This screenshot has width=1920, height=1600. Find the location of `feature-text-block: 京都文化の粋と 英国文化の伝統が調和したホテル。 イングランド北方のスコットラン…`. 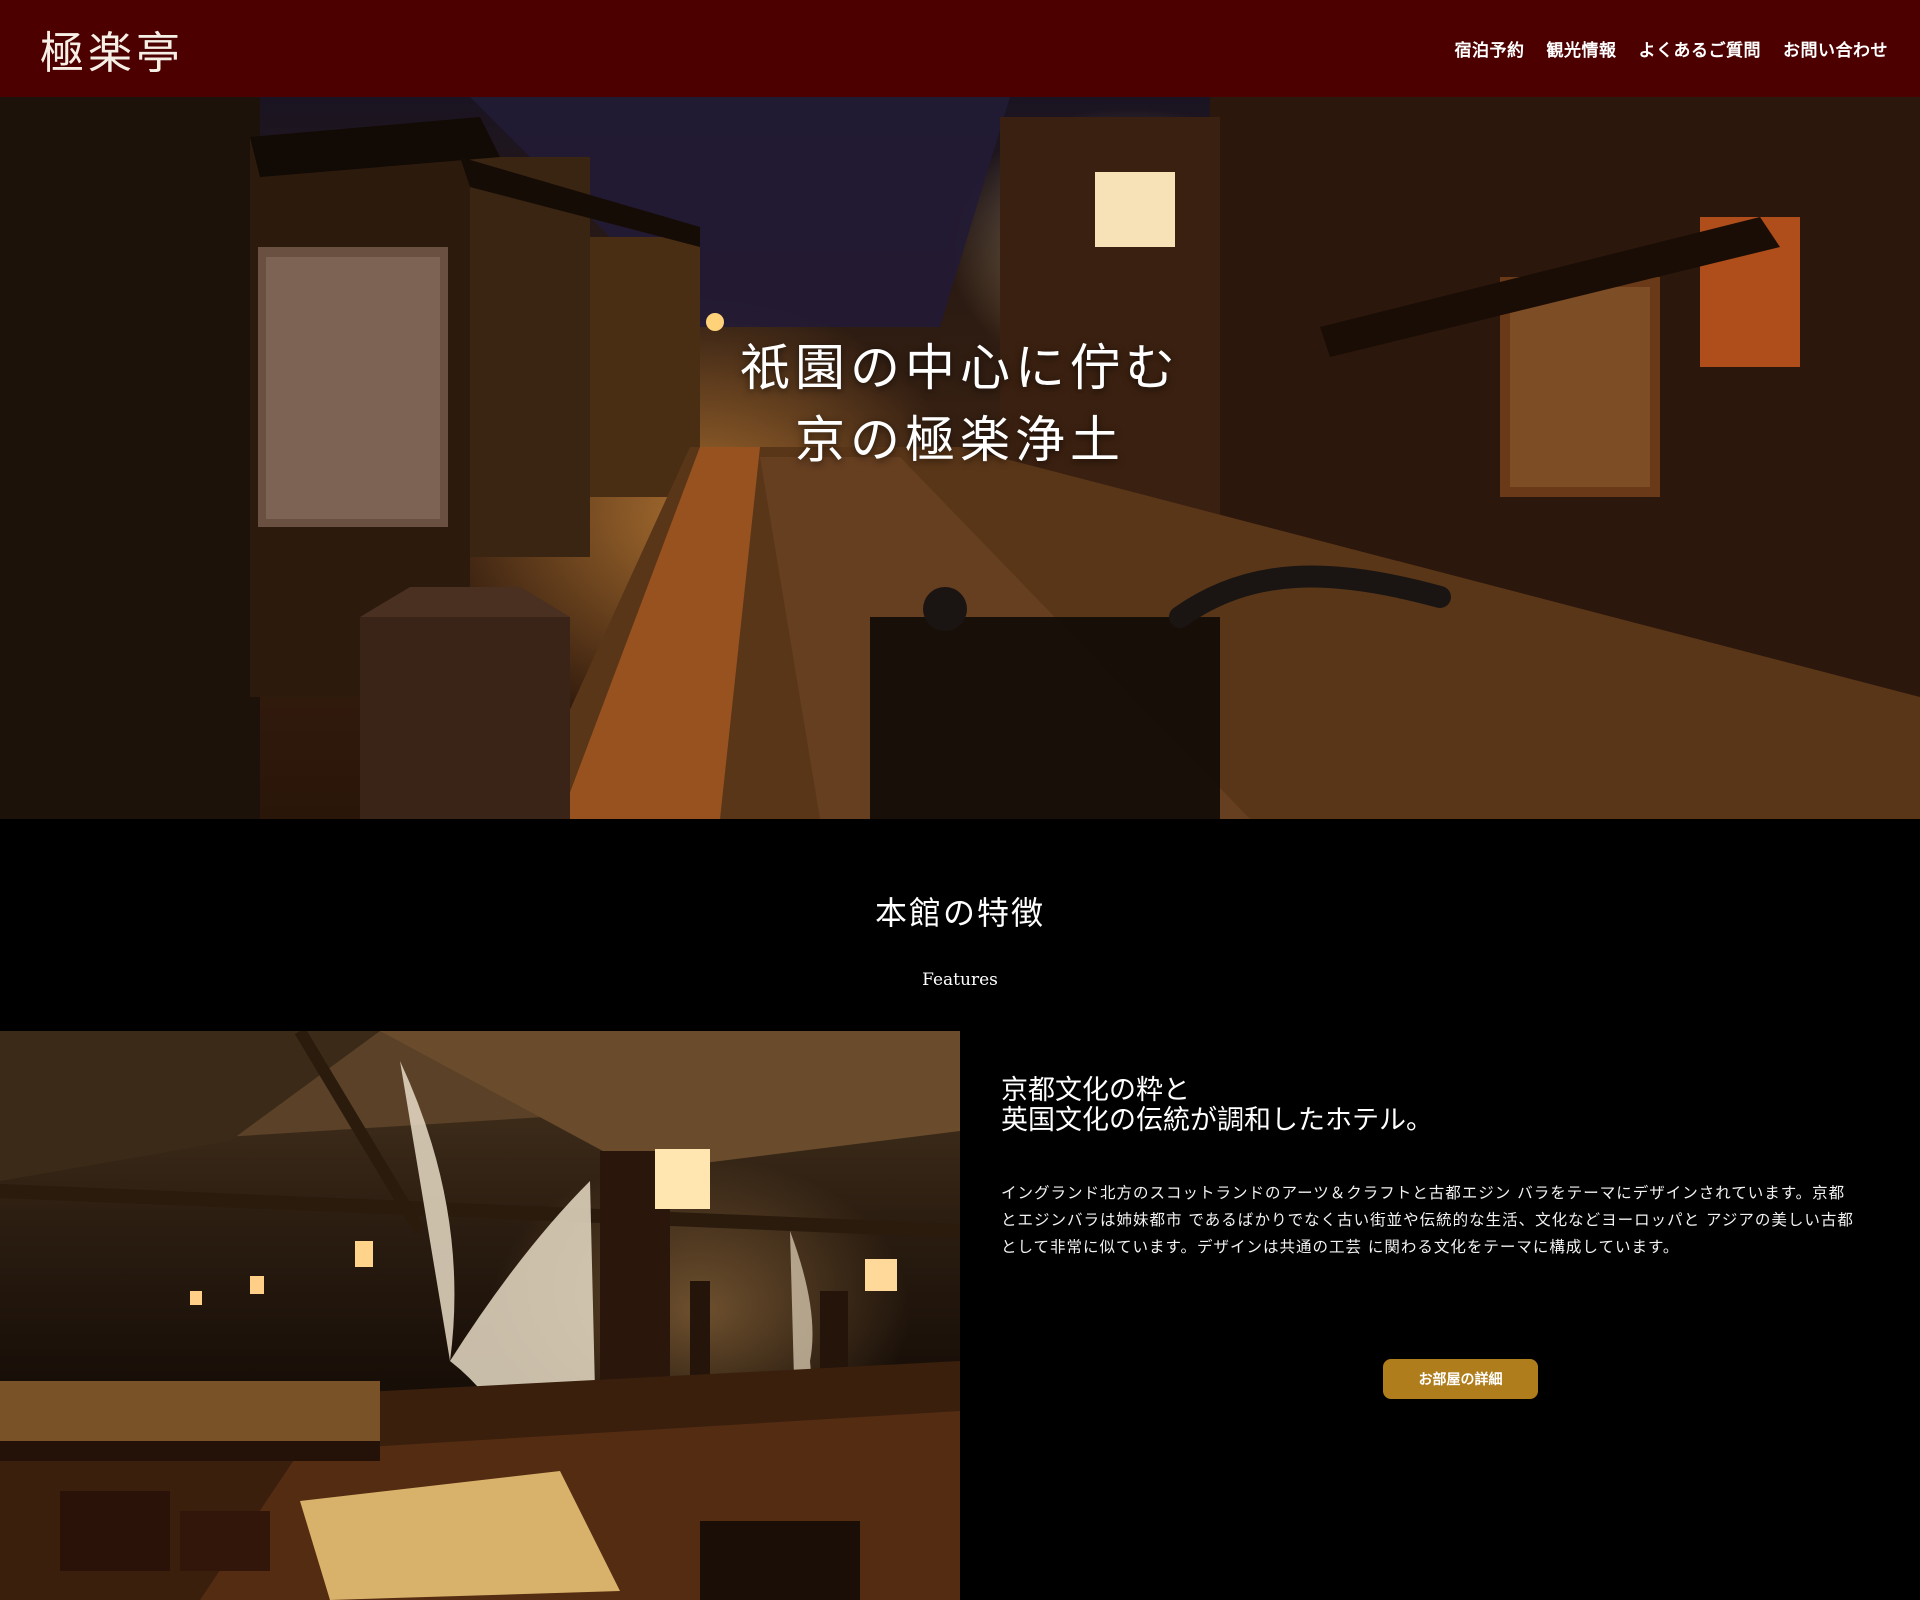

feature-text-block: 京都文化の粋と 英国文化の伝統が調和したホテル。 イングランド北方のスコットラン… is located at coordinates (1431, 1176).